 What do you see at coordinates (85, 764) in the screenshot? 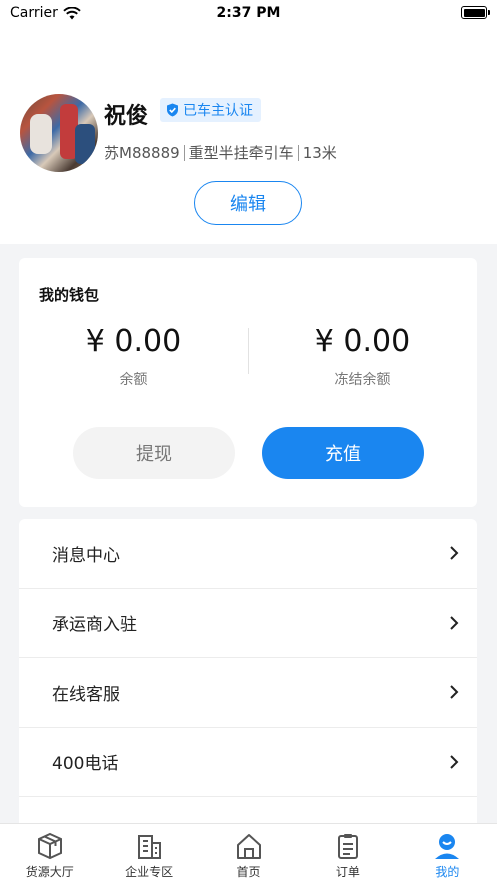
I see `menu-item-label: 400电话` at bounding box center [85, 764].